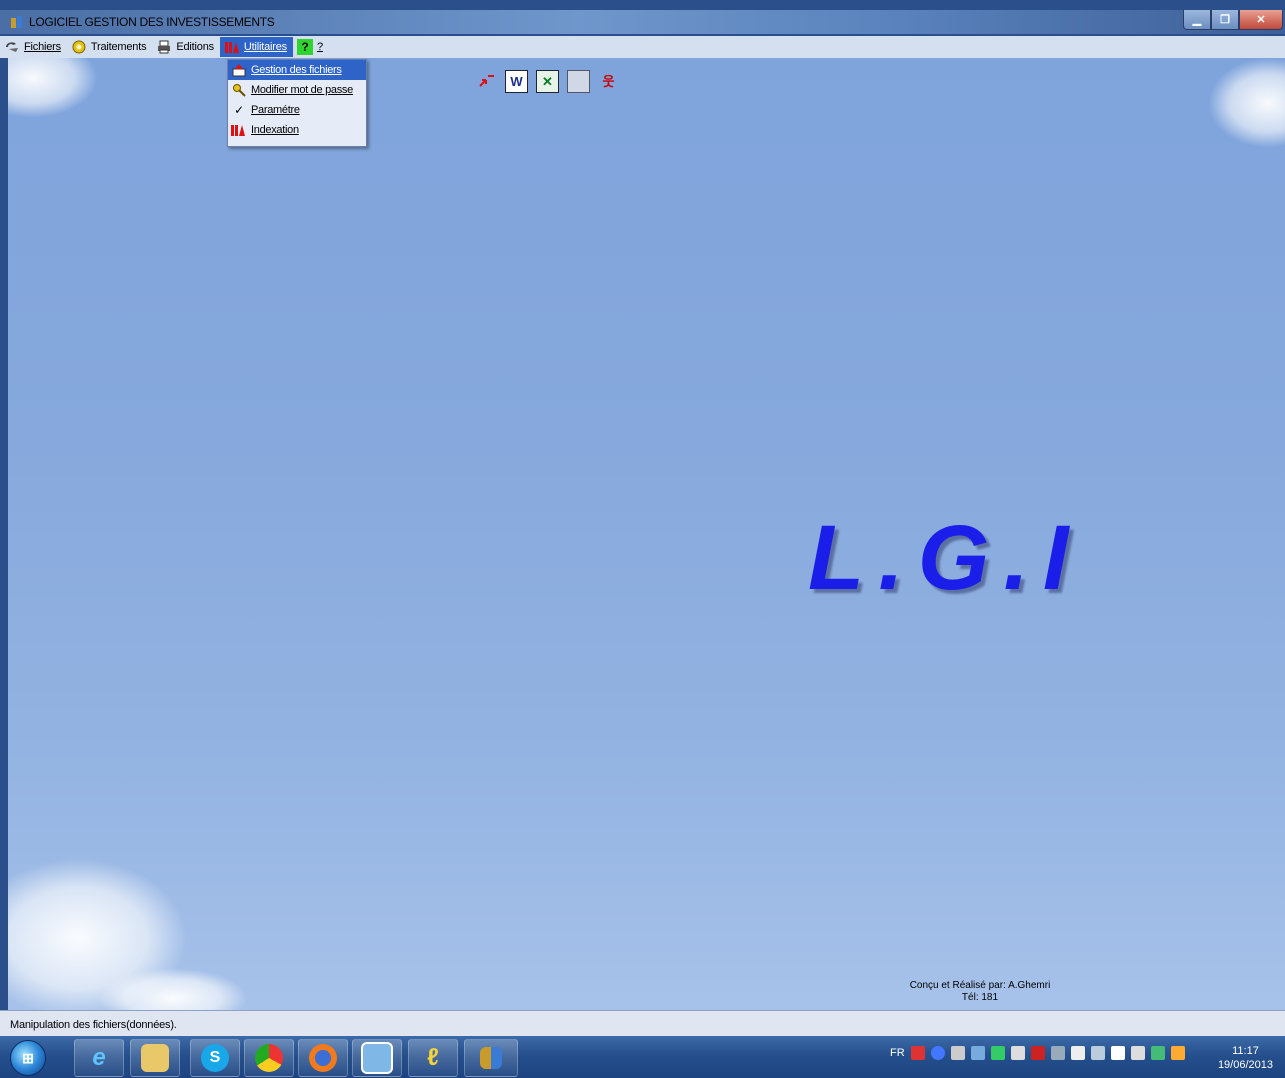  I want to click on menu-editions: Editions, so click(186, 47).